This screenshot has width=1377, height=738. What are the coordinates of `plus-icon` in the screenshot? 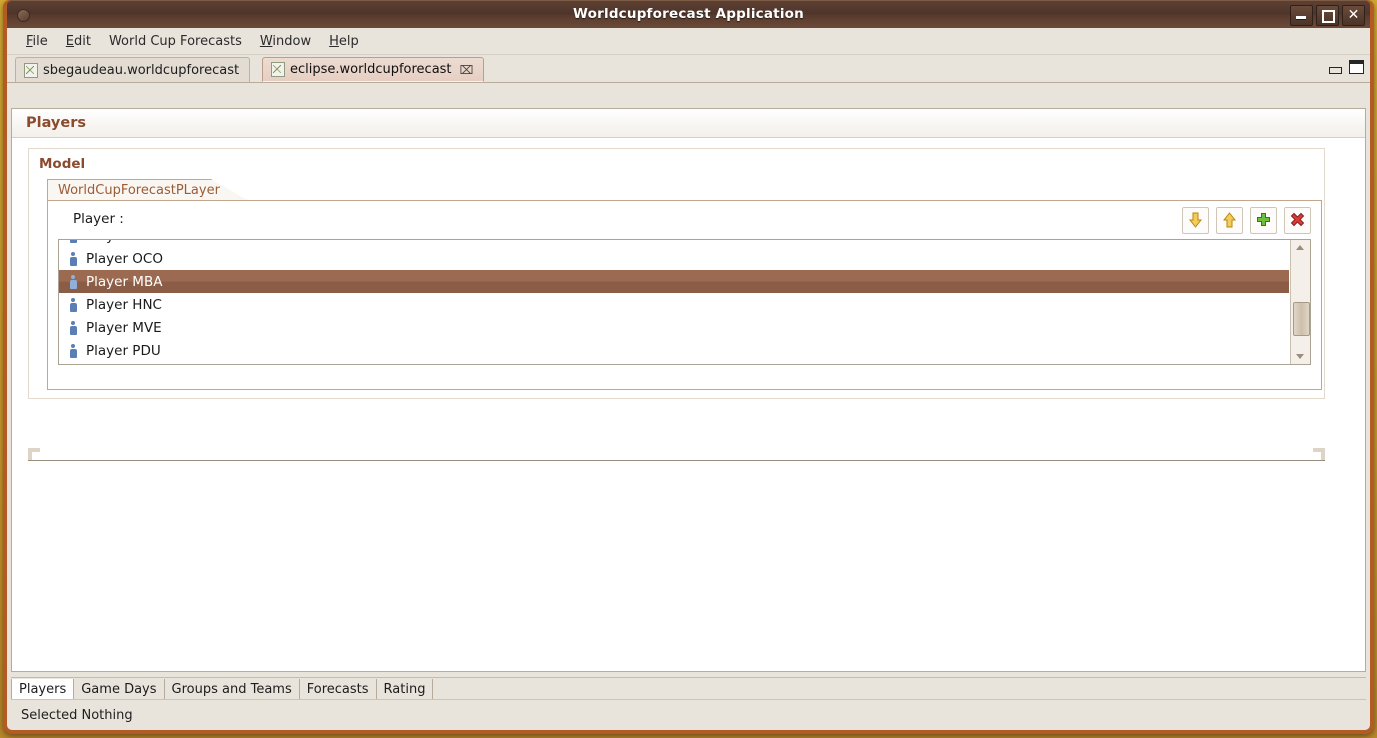 It's located at (1263, 219).